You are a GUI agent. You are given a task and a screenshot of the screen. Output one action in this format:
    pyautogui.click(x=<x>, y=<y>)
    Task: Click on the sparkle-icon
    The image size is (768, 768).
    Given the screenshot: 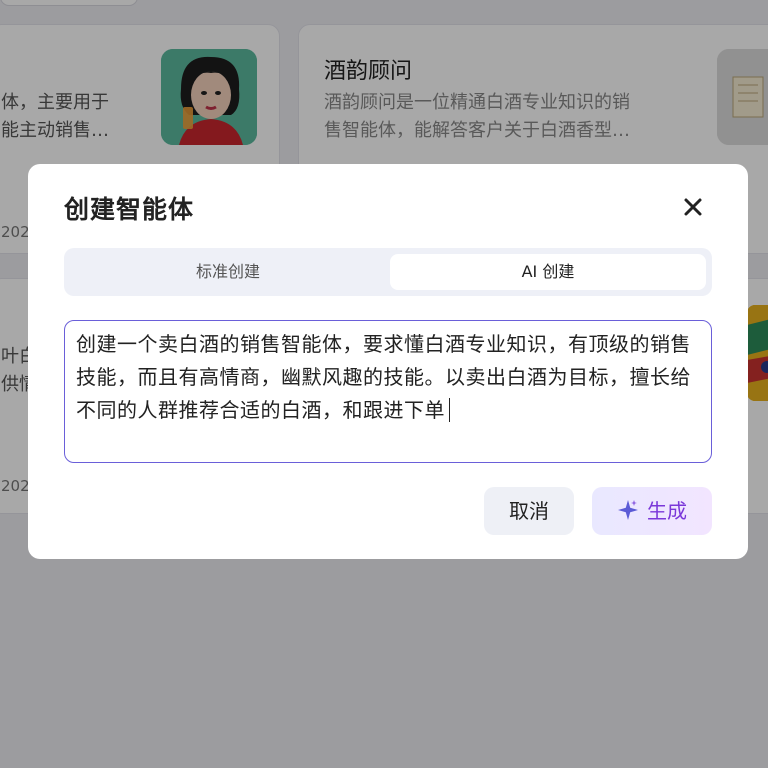 What is the action you would take?
    pyautogui.click(x=628, y=505)
    